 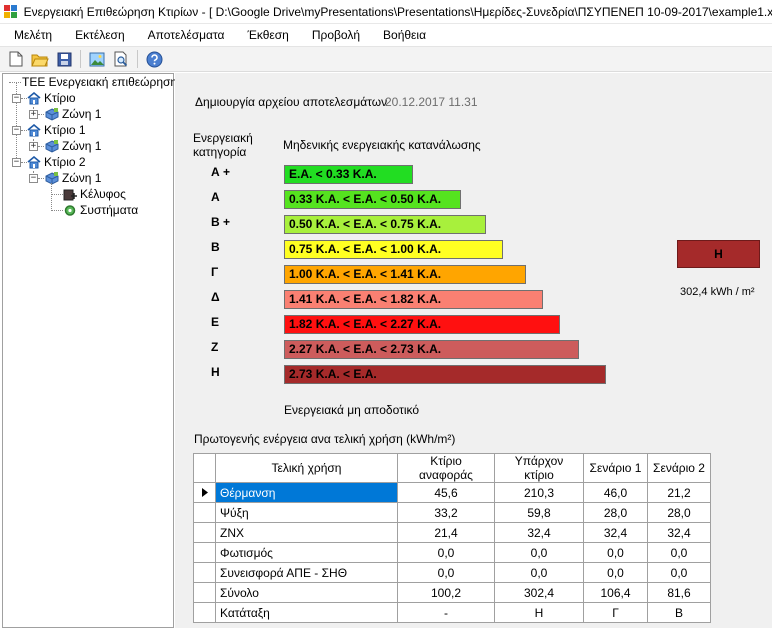 What do you see at coordinates (40, 59) in the screenshot?
I see `open-folder-icon` at bounding box center [40, 59].